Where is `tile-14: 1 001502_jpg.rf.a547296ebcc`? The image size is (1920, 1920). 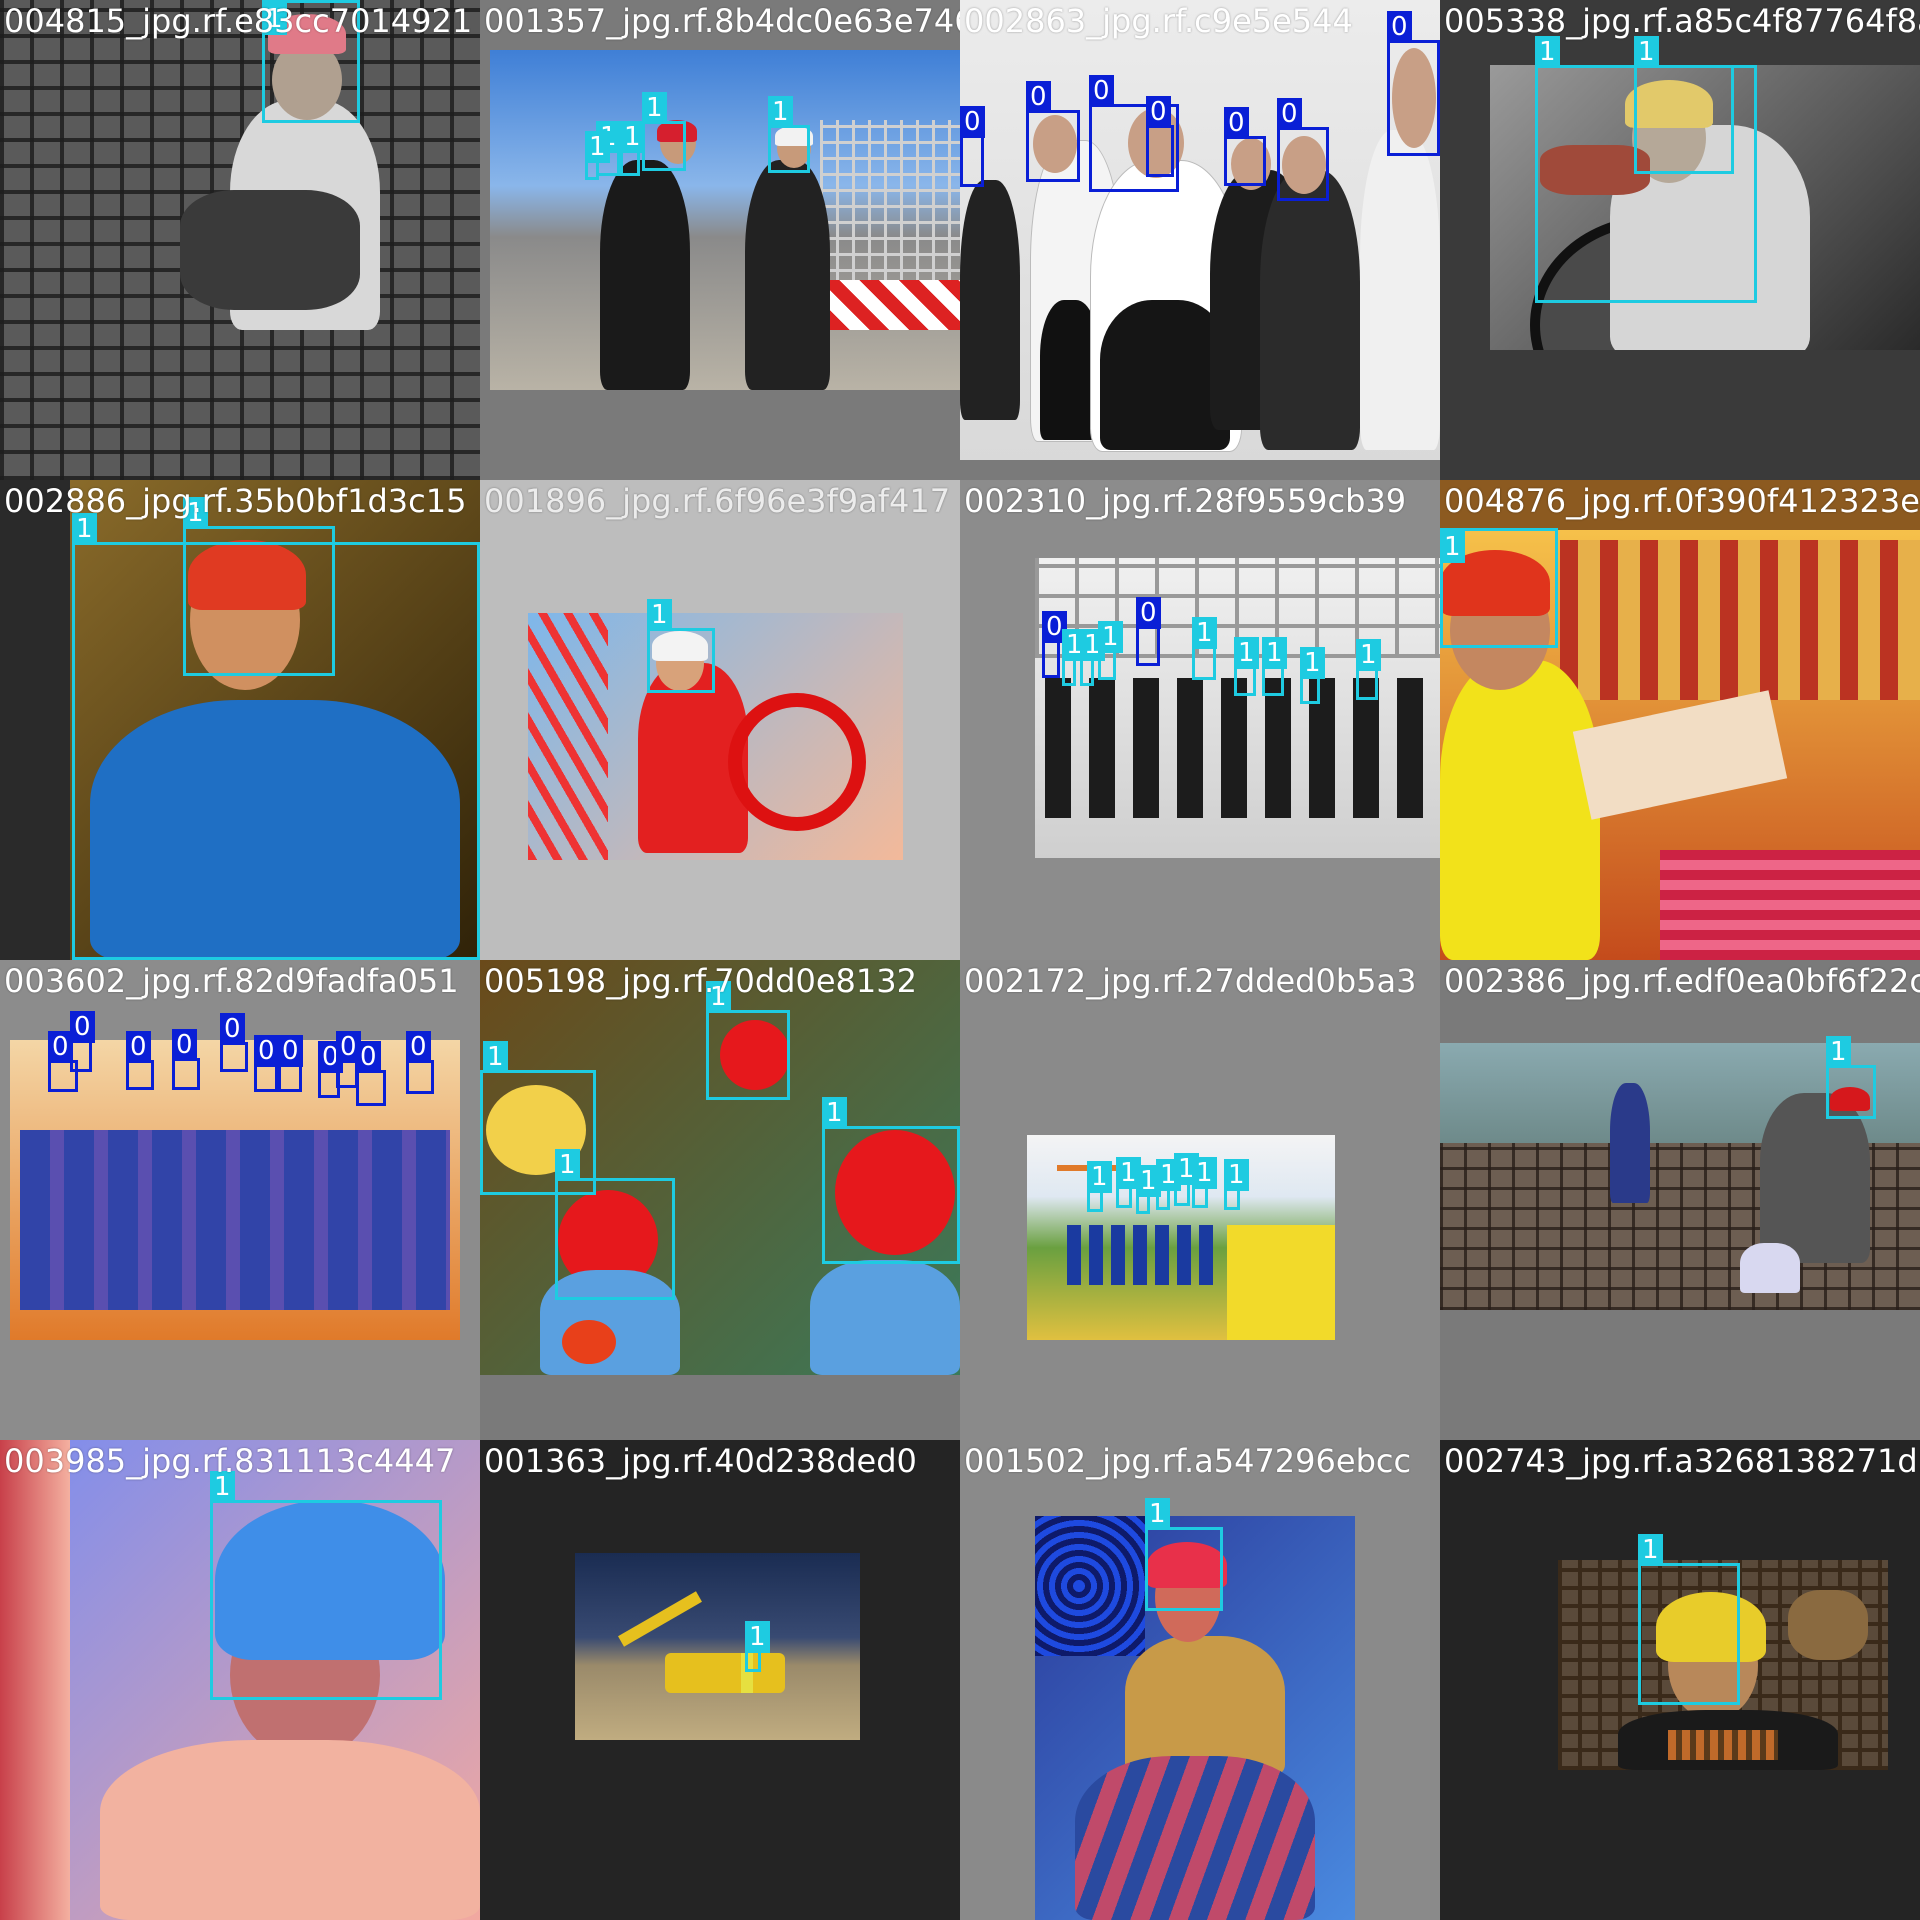
tile-14: 1 001502_jpg.rf.a547296ebcc is located at coordinates (1200, 1680).